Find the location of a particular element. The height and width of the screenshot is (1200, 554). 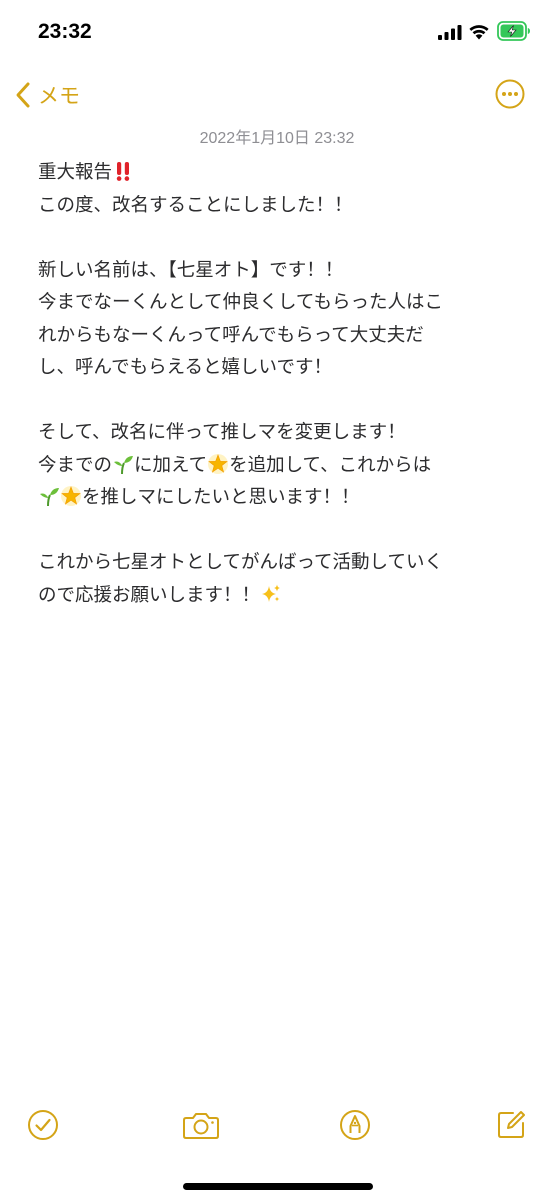

chevron-left-icon is located at coordinates (23, 95).